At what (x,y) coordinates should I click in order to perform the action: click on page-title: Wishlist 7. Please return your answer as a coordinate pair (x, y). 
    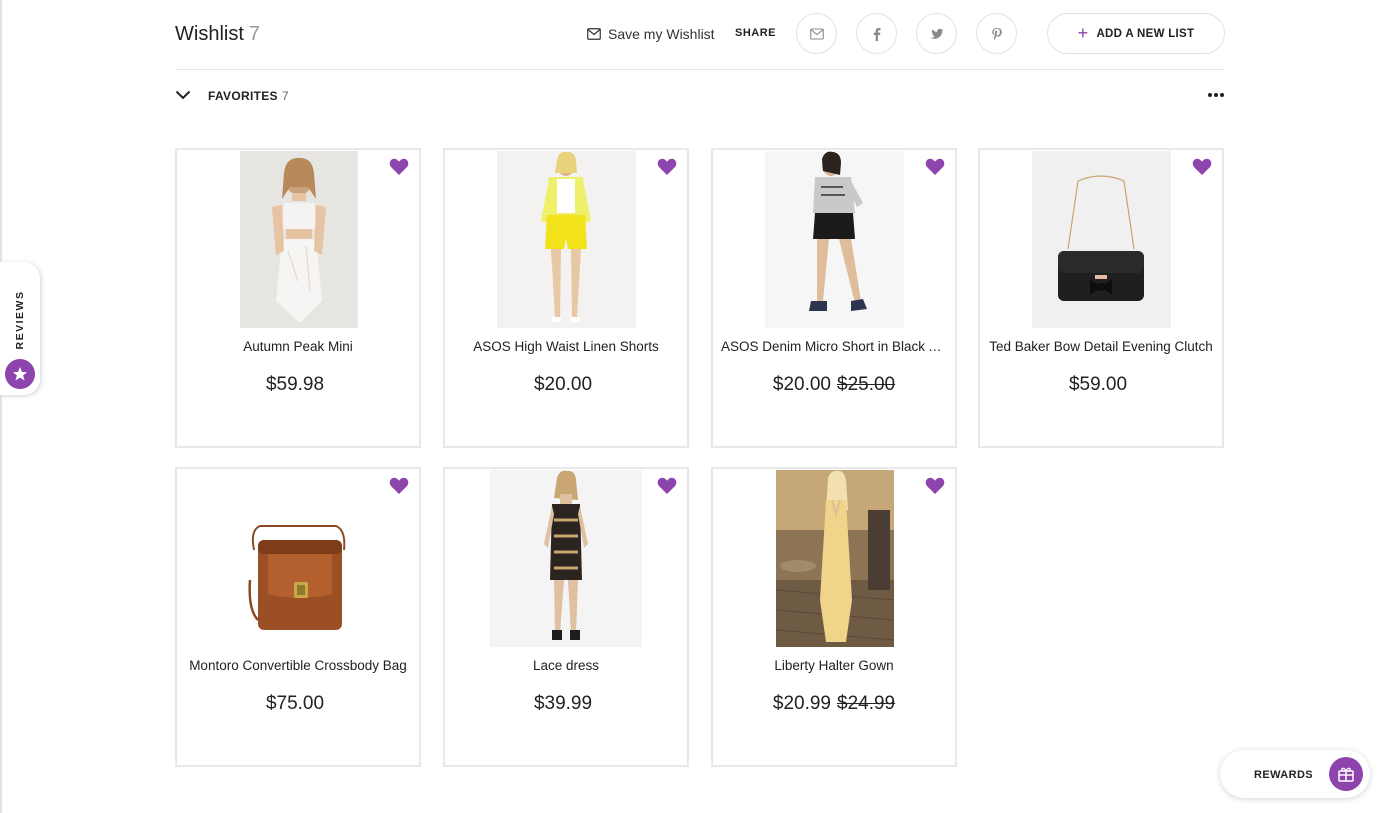
    Looking at the image, I should click on (217, 34).